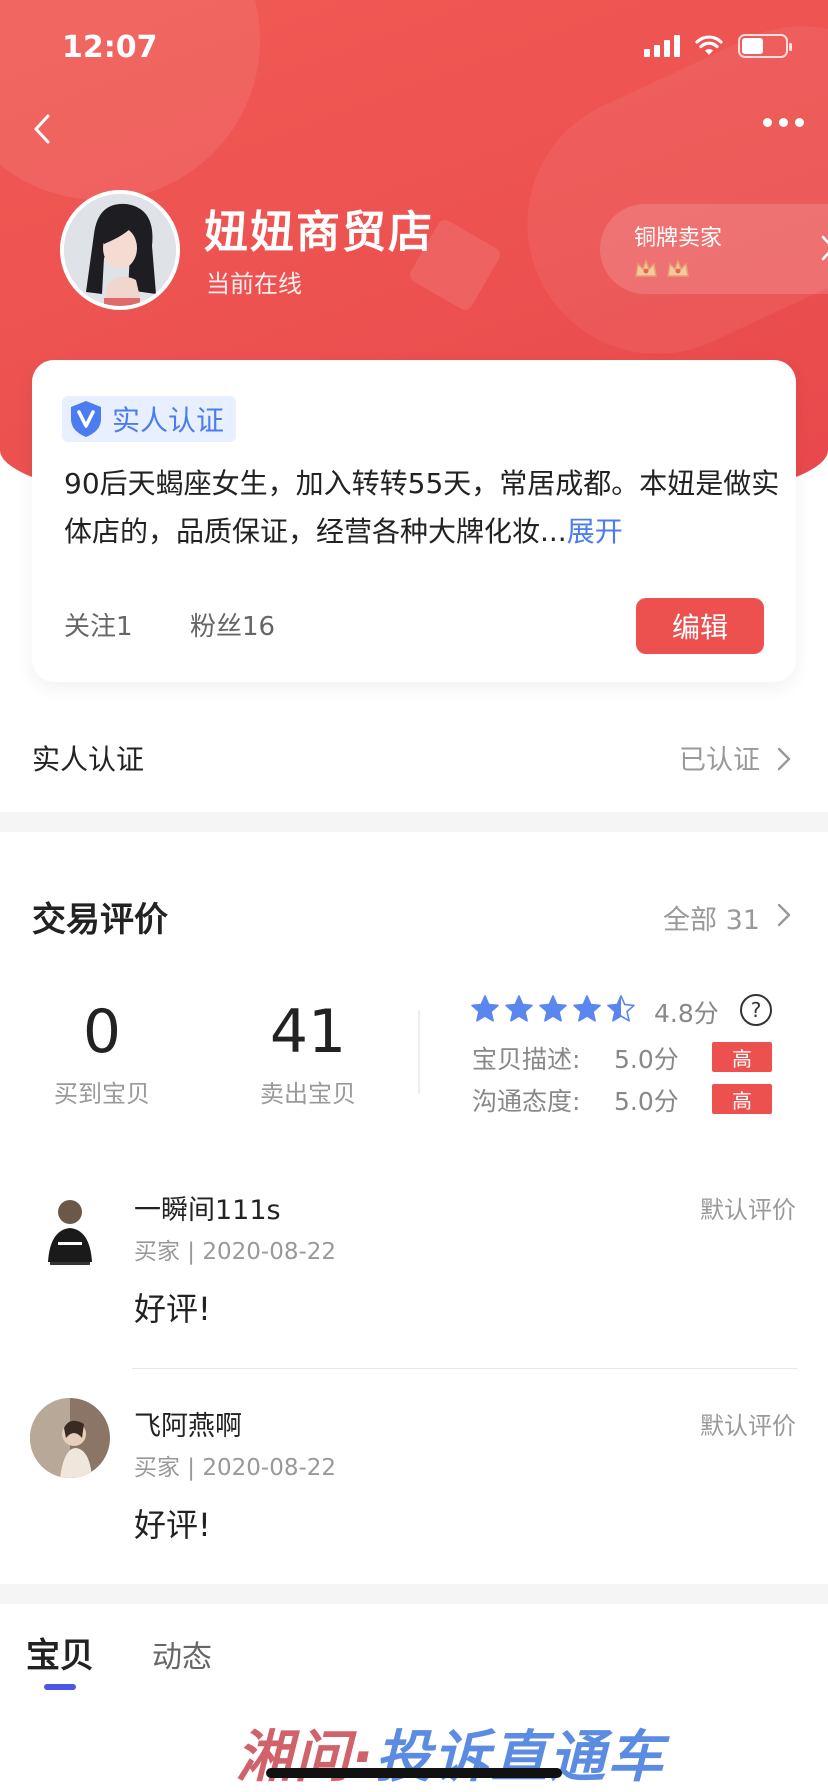  Describe the element at coordinates (168, 420) in the screenshot. I see `verify-tag-label: 实人认证` at that location.